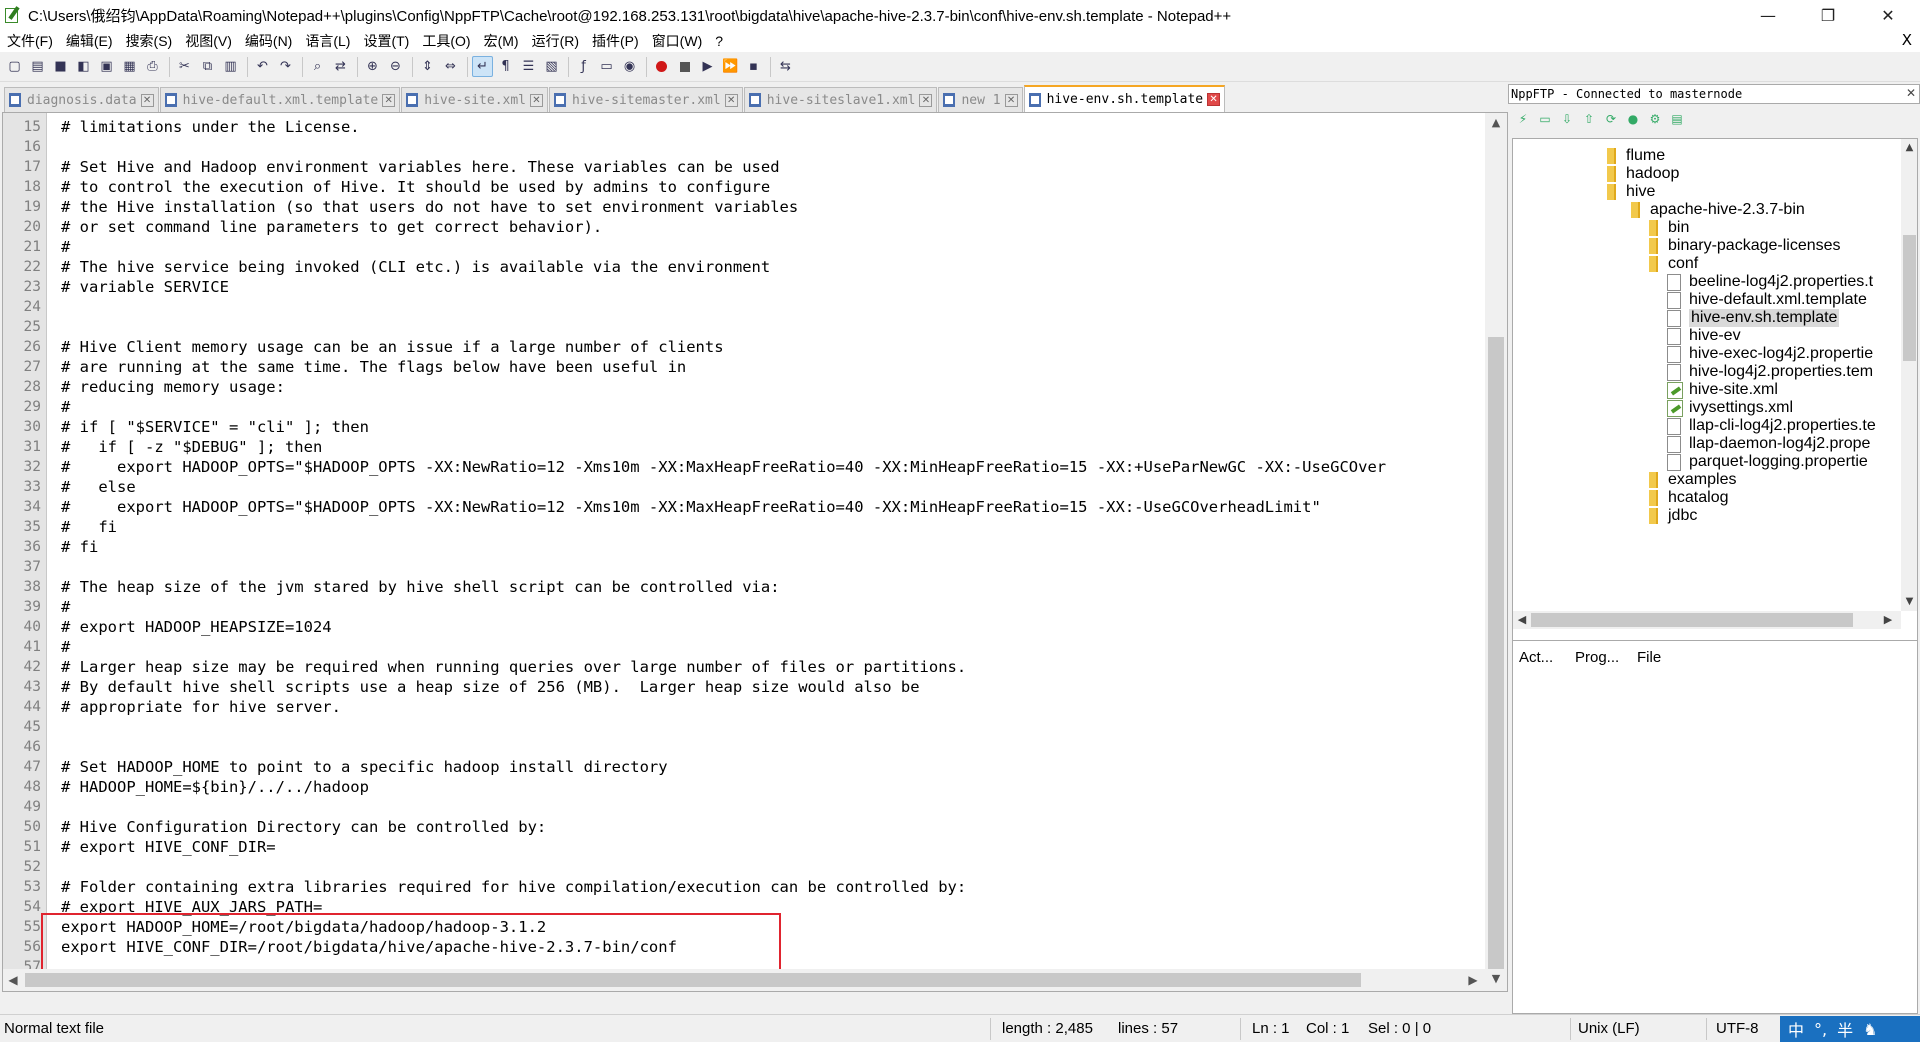 The height and width of the screenshot is (1042, 1920). Describe the element at coordinates (37, 66) in the screenshot. I see `open-file-icon: ▤` at that location.